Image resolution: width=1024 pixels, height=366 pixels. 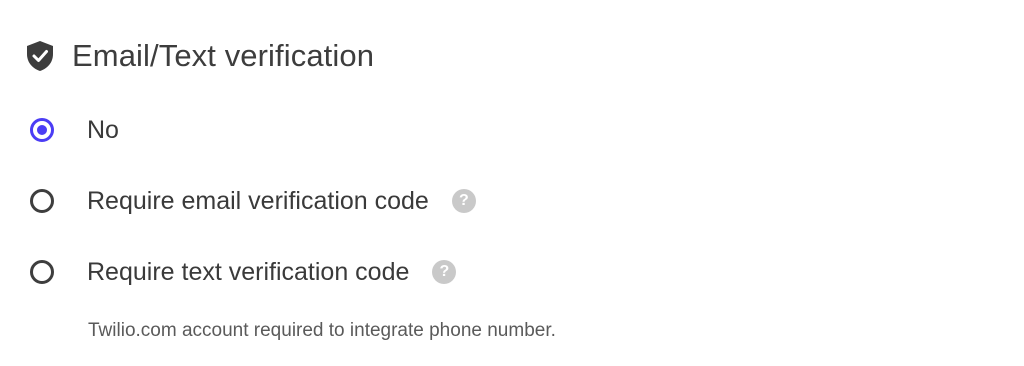 I want to click on radio-selected-dot, so click(x=42, y=130).